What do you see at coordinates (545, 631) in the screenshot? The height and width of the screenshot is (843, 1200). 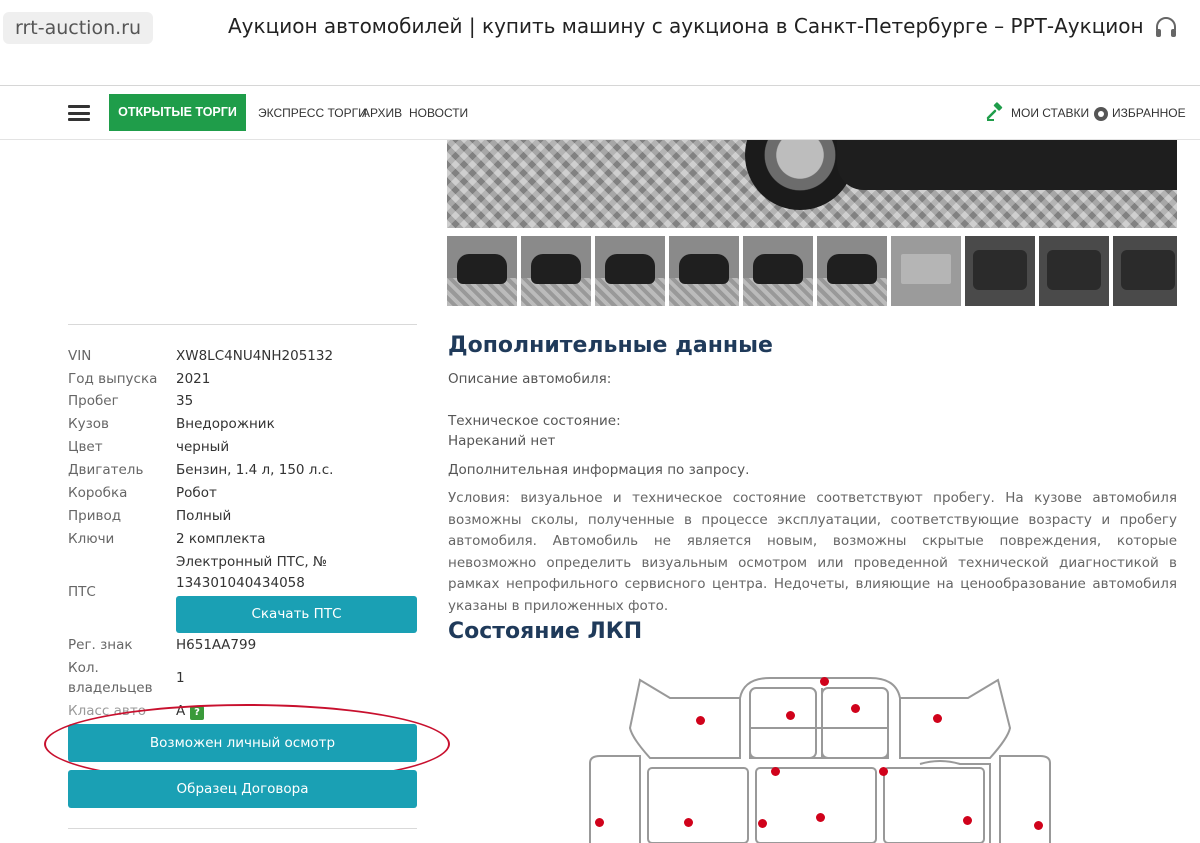 I see `paint-state-heading: Состояние ЛКП` at bounding box center [545, 631].